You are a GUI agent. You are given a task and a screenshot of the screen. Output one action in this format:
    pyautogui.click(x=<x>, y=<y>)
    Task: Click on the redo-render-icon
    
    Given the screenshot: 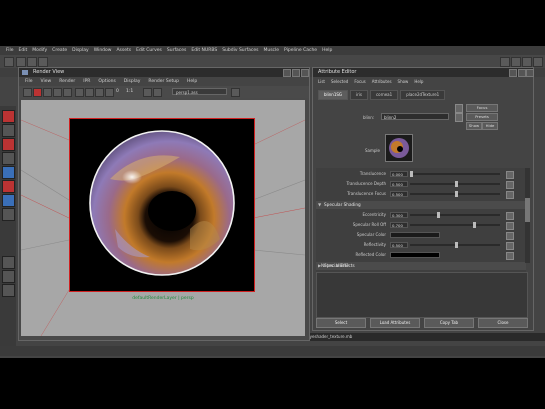 What is the action you would take?
    pyautogui.click(x=27, y=92)
    